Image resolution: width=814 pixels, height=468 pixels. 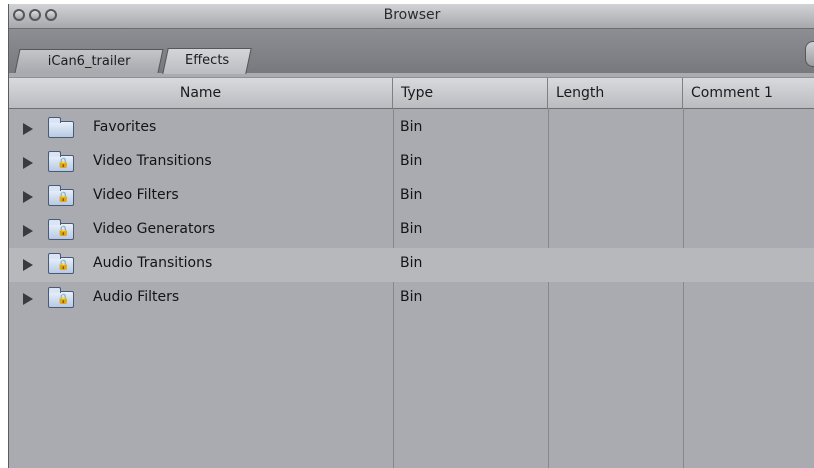 I want to click on title-bar: Browser, so click(x=411, y=16).